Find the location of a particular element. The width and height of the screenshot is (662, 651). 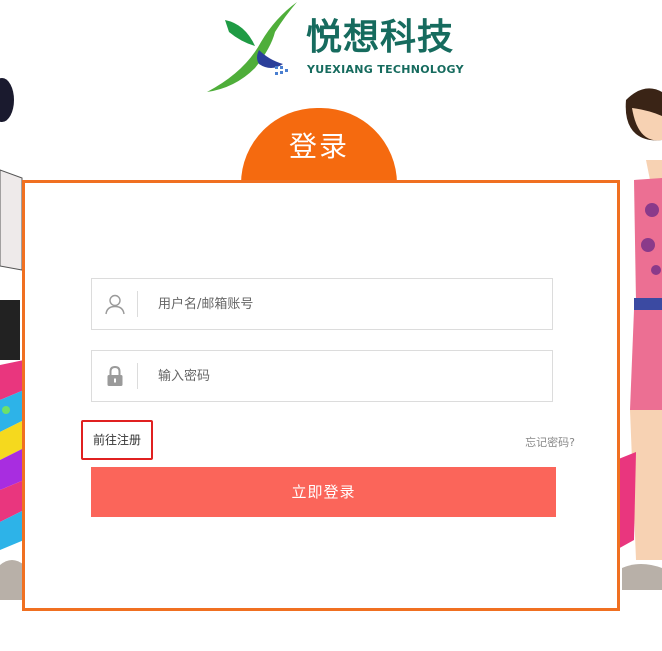

forgot-password-link: 忘记密码? is located at coordinates (550, 443).